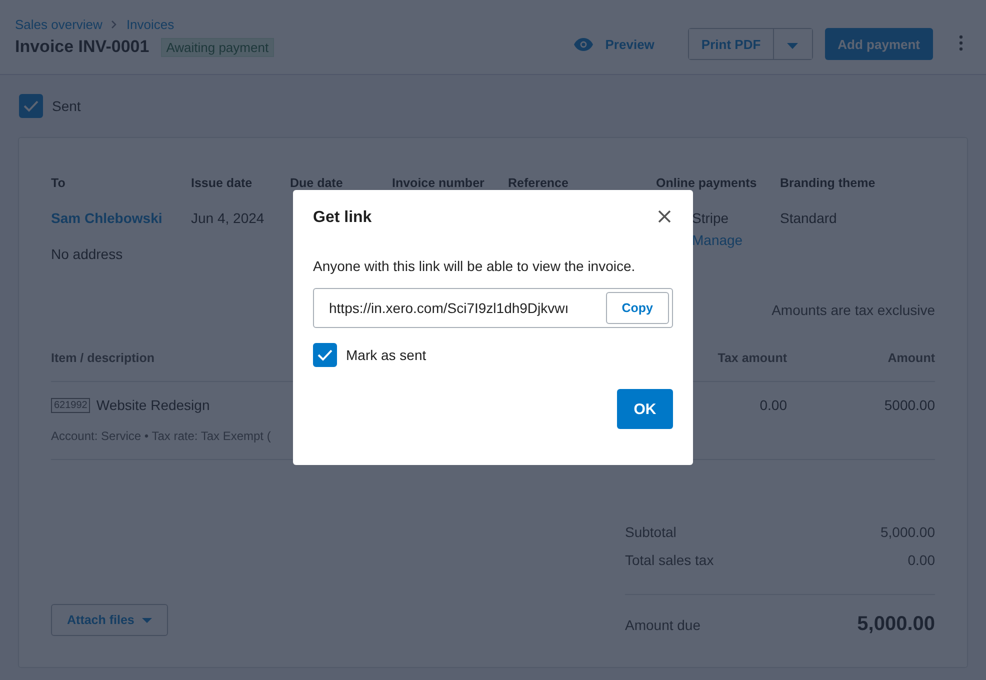  I want to click on mark-sent-label: Mark as sent, so click(386, 355).